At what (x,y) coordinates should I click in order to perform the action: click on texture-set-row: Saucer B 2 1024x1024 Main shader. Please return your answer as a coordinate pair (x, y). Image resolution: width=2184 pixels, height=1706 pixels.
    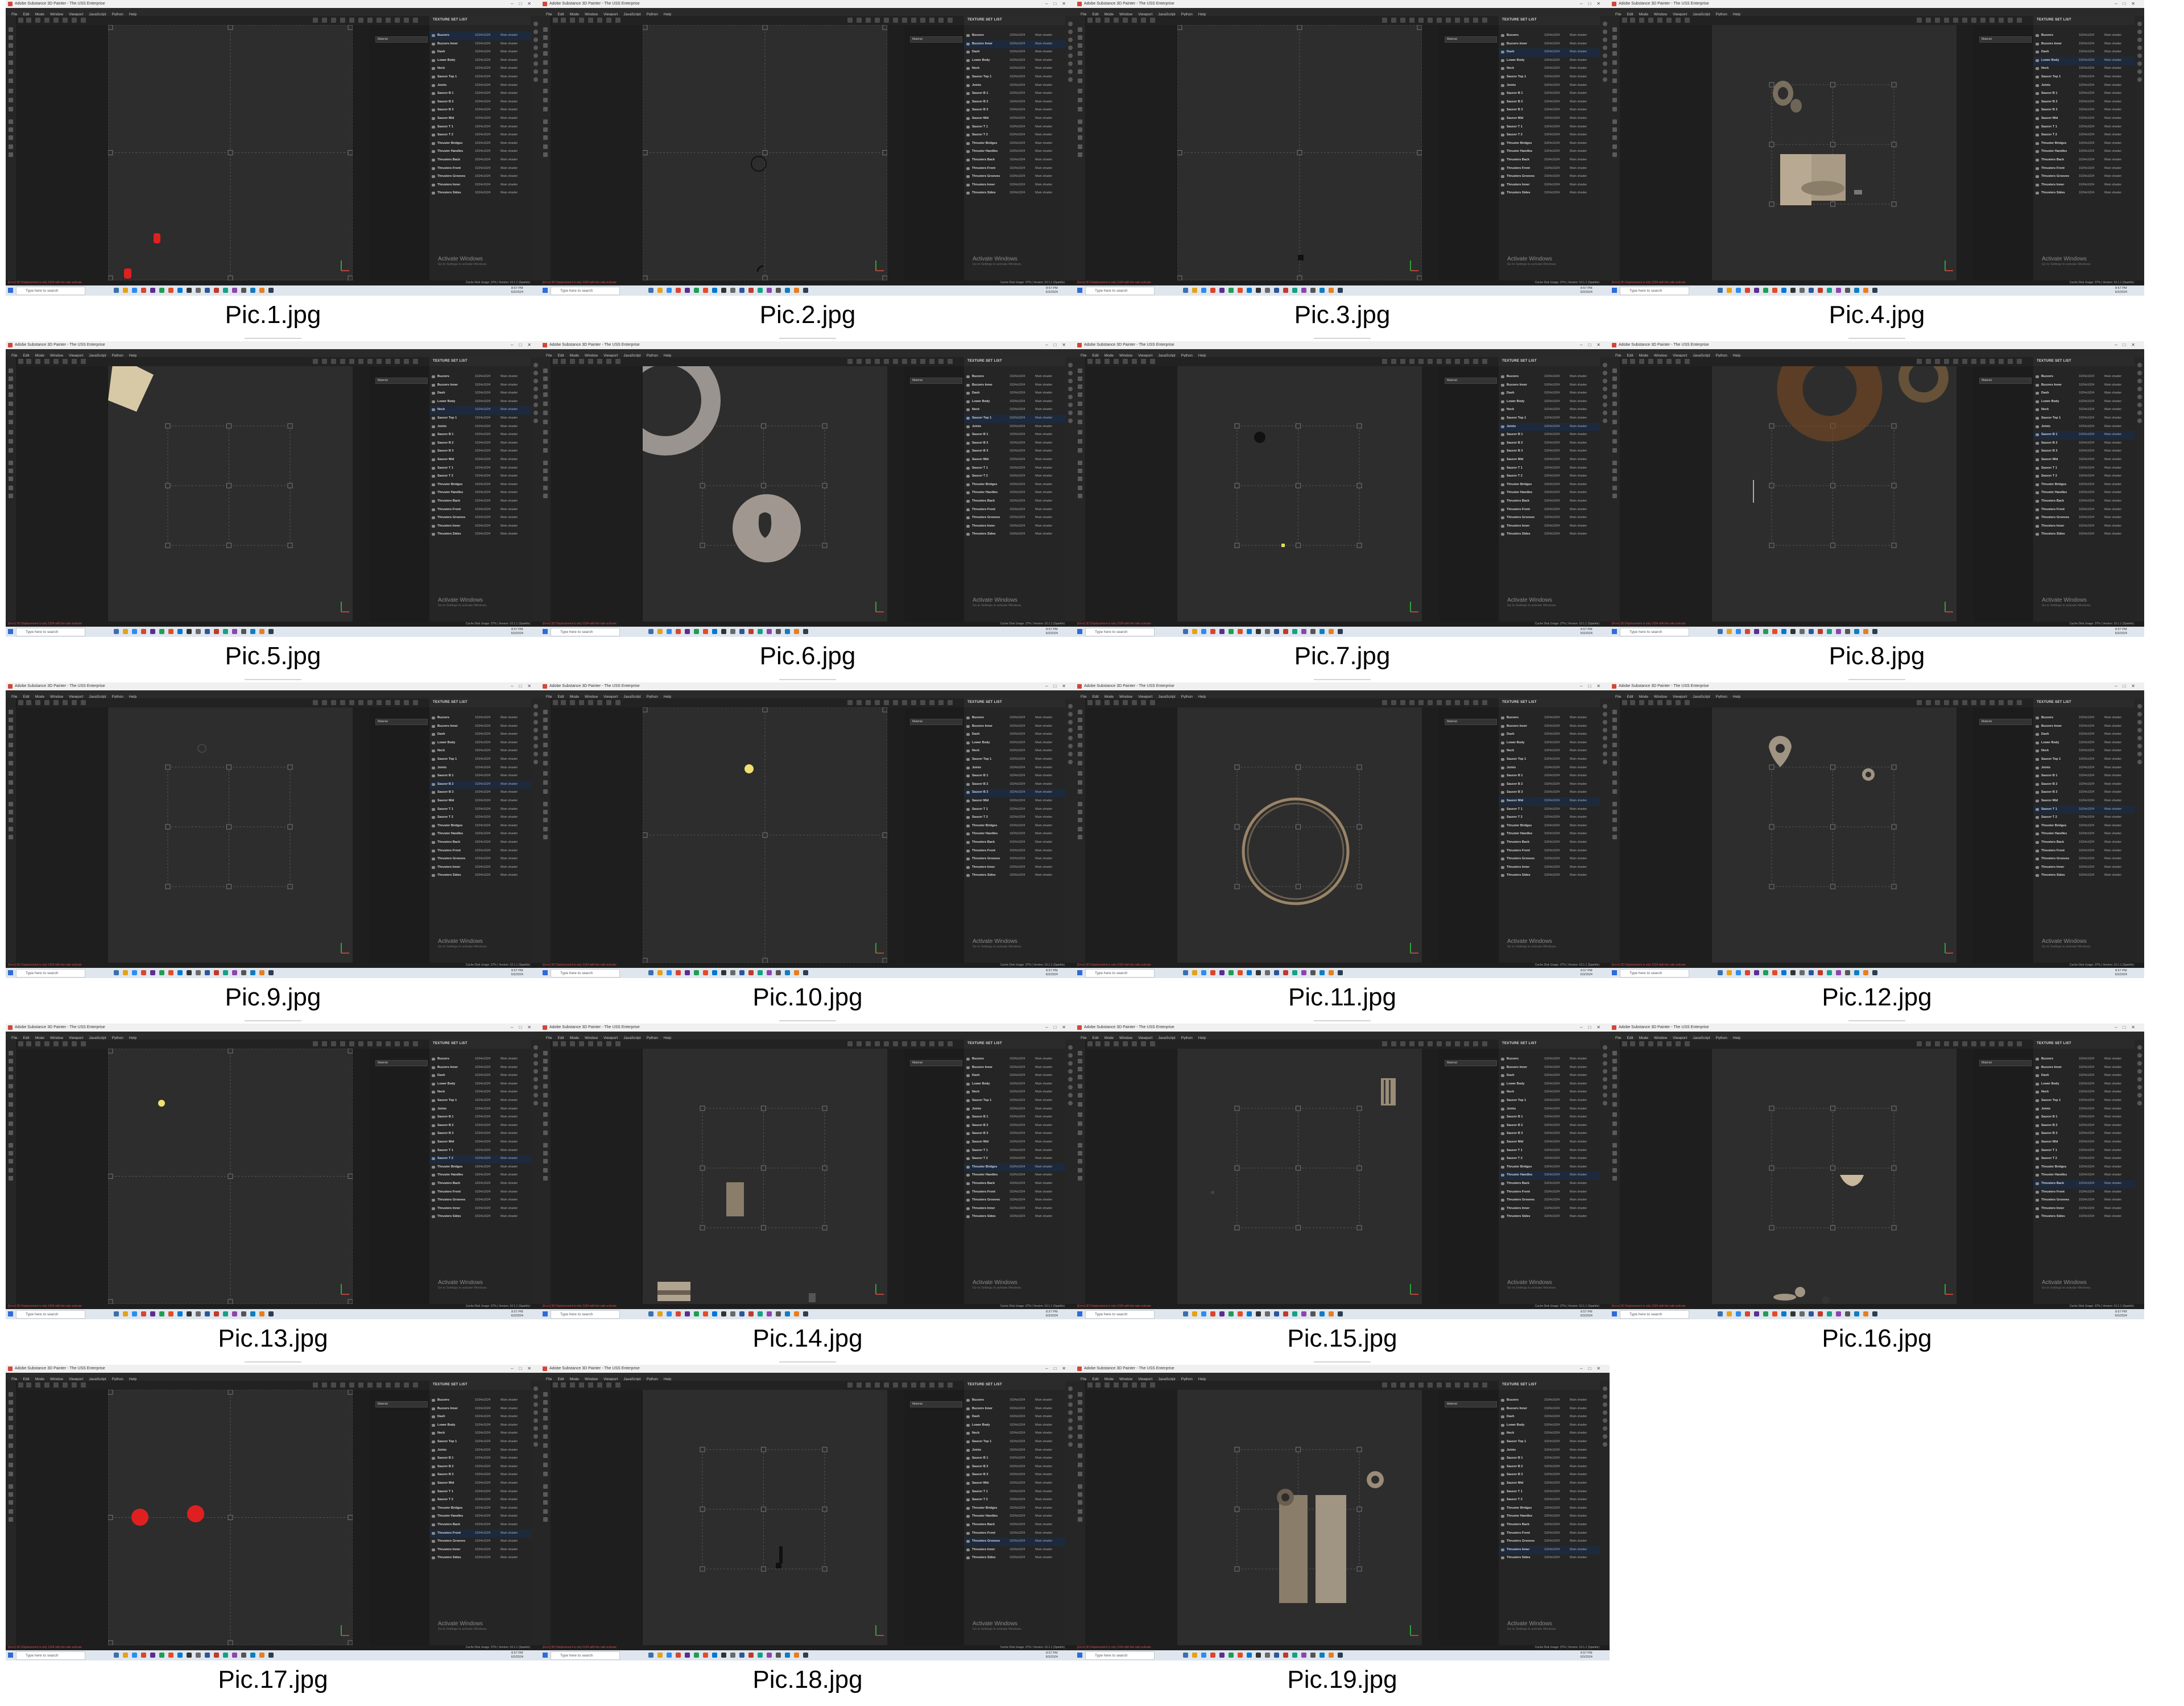
    Looking at the image, I should click on (1014, 1126).